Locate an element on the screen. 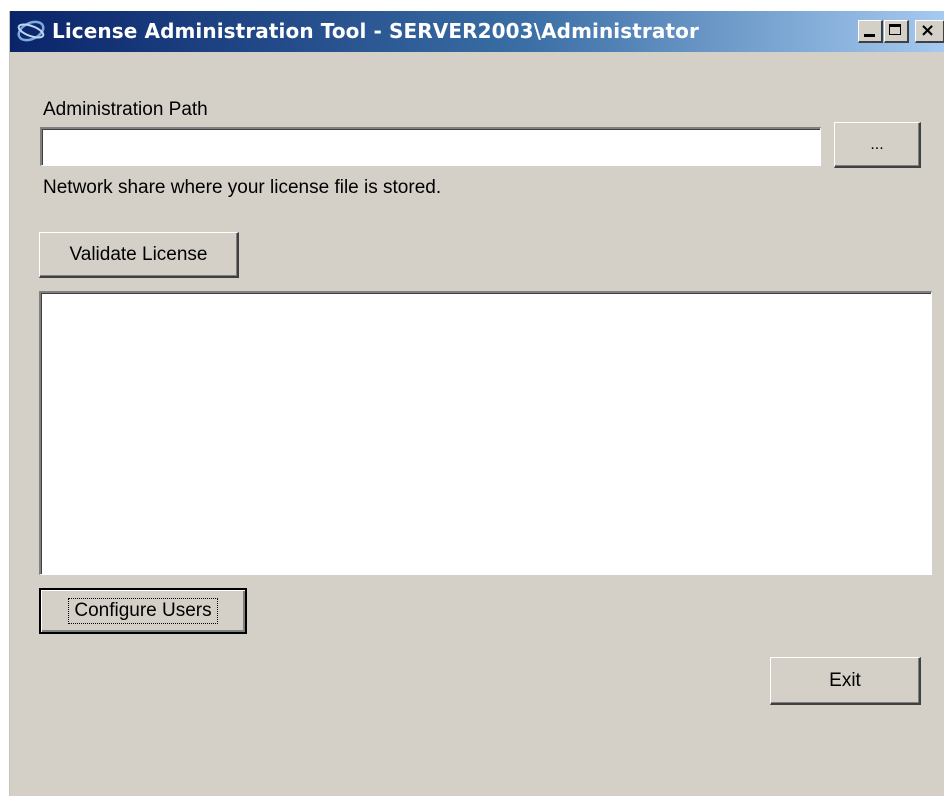 This screenshot has height=796, width=944. app-icon is located at coordinates (31, 31).